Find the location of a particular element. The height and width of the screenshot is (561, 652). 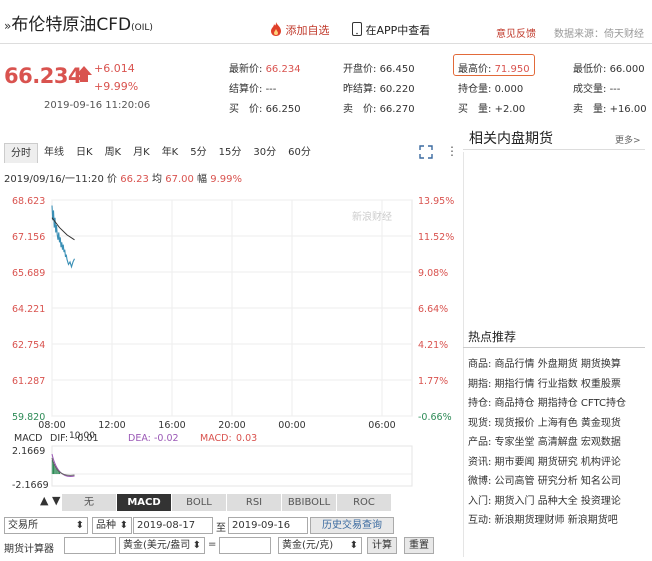

macd-label: MACD is located at coordinates (28, 438).